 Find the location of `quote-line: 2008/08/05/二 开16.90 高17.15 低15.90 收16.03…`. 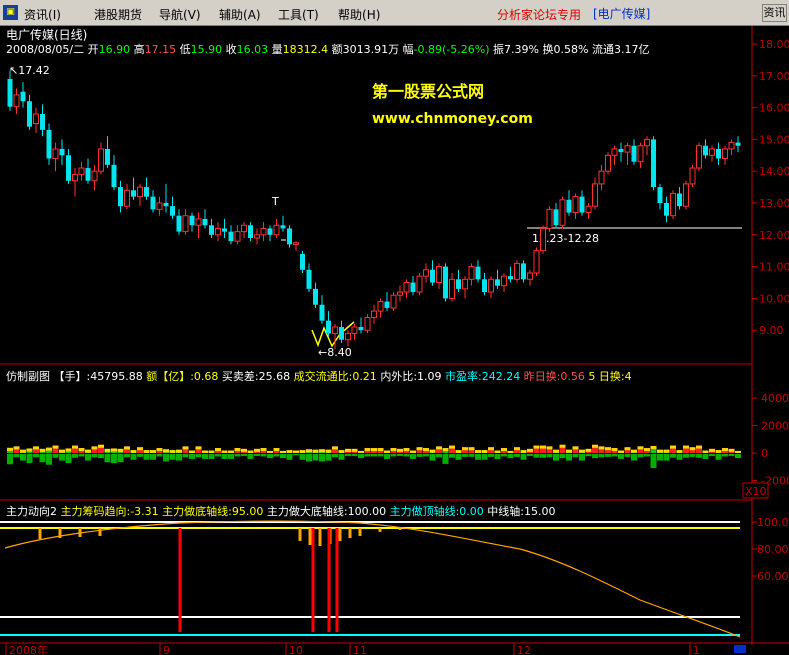

quote-line: 2008/08/05/二 开16.90 高17.15 低15.90 收16.03… is located at coordinates (327, 49).